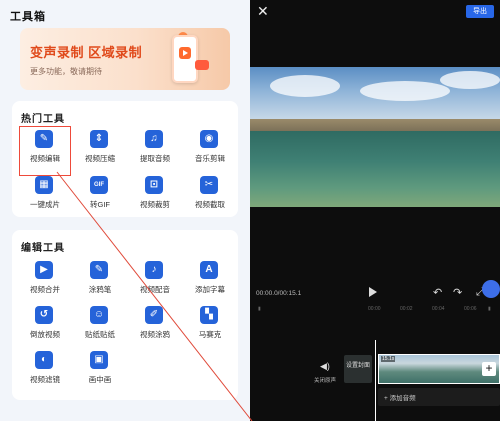 The height and width of the screenshot is (421, 500). I want to click on camera-icon, so click(202, 65).